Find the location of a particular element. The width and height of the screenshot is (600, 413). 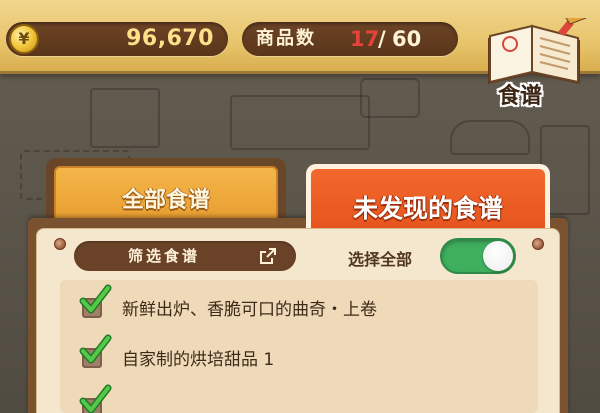

recipe-book-label: 食谱 is located at coordinates (519, 96).